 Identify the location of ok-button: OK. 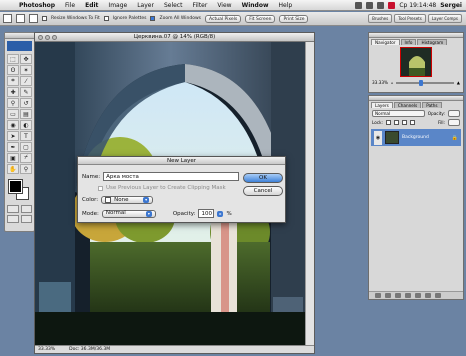
(263, 178).